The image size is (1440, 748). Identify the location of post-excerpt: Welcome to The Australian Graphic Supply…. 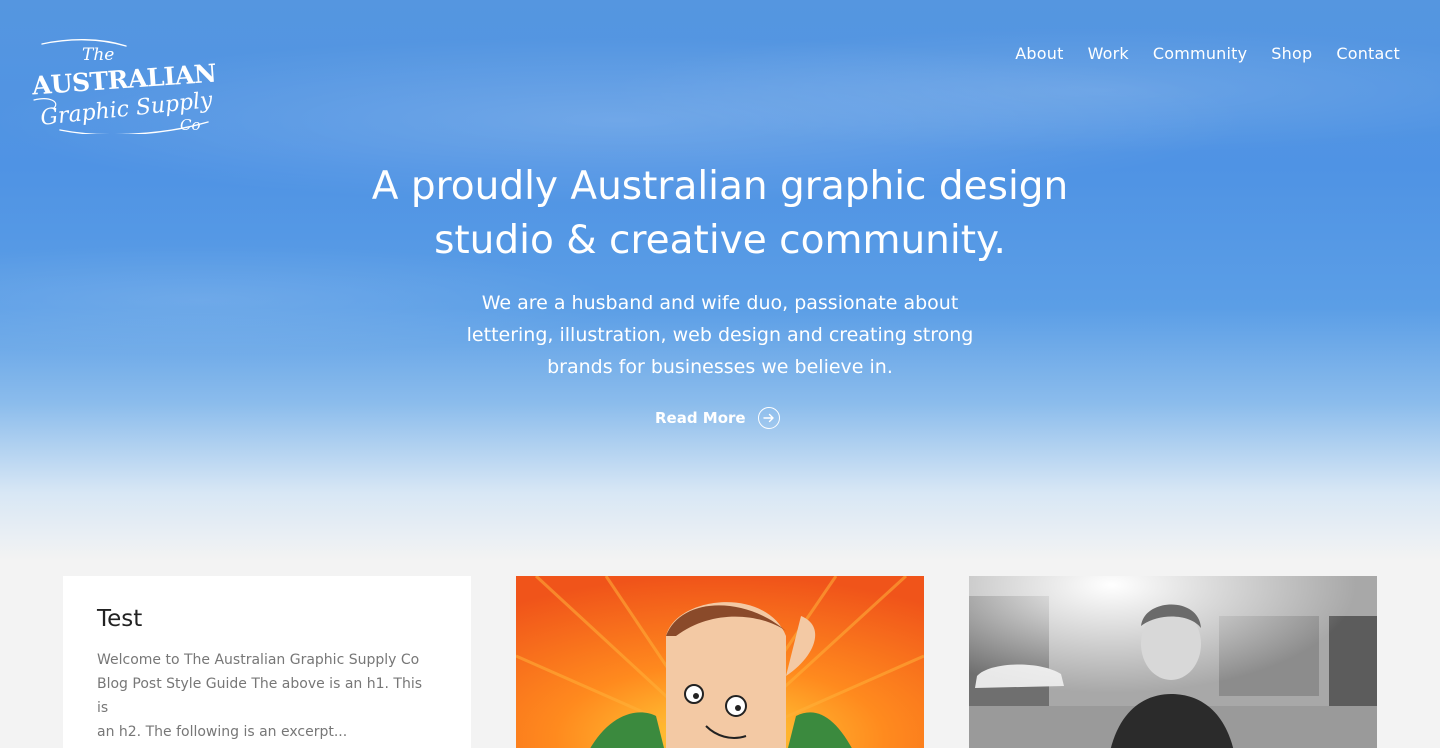
(267, 696).